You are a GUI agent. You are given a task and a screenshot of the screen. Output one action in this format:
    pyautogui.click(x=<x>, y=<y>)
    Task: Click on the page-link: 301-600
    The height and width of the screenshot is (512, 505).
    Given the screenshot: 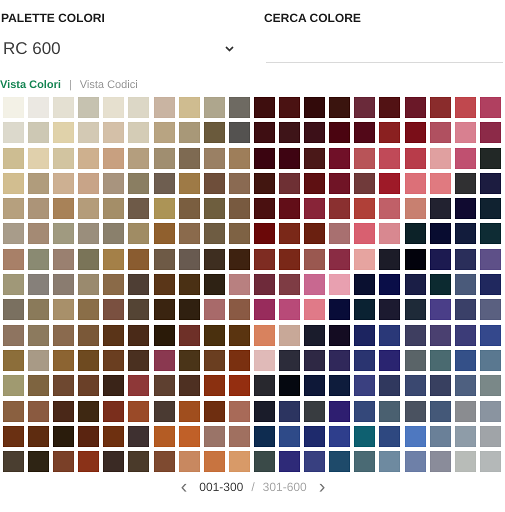 What is the action you would take?
    pyautogui.click(x=284, y=487)
    